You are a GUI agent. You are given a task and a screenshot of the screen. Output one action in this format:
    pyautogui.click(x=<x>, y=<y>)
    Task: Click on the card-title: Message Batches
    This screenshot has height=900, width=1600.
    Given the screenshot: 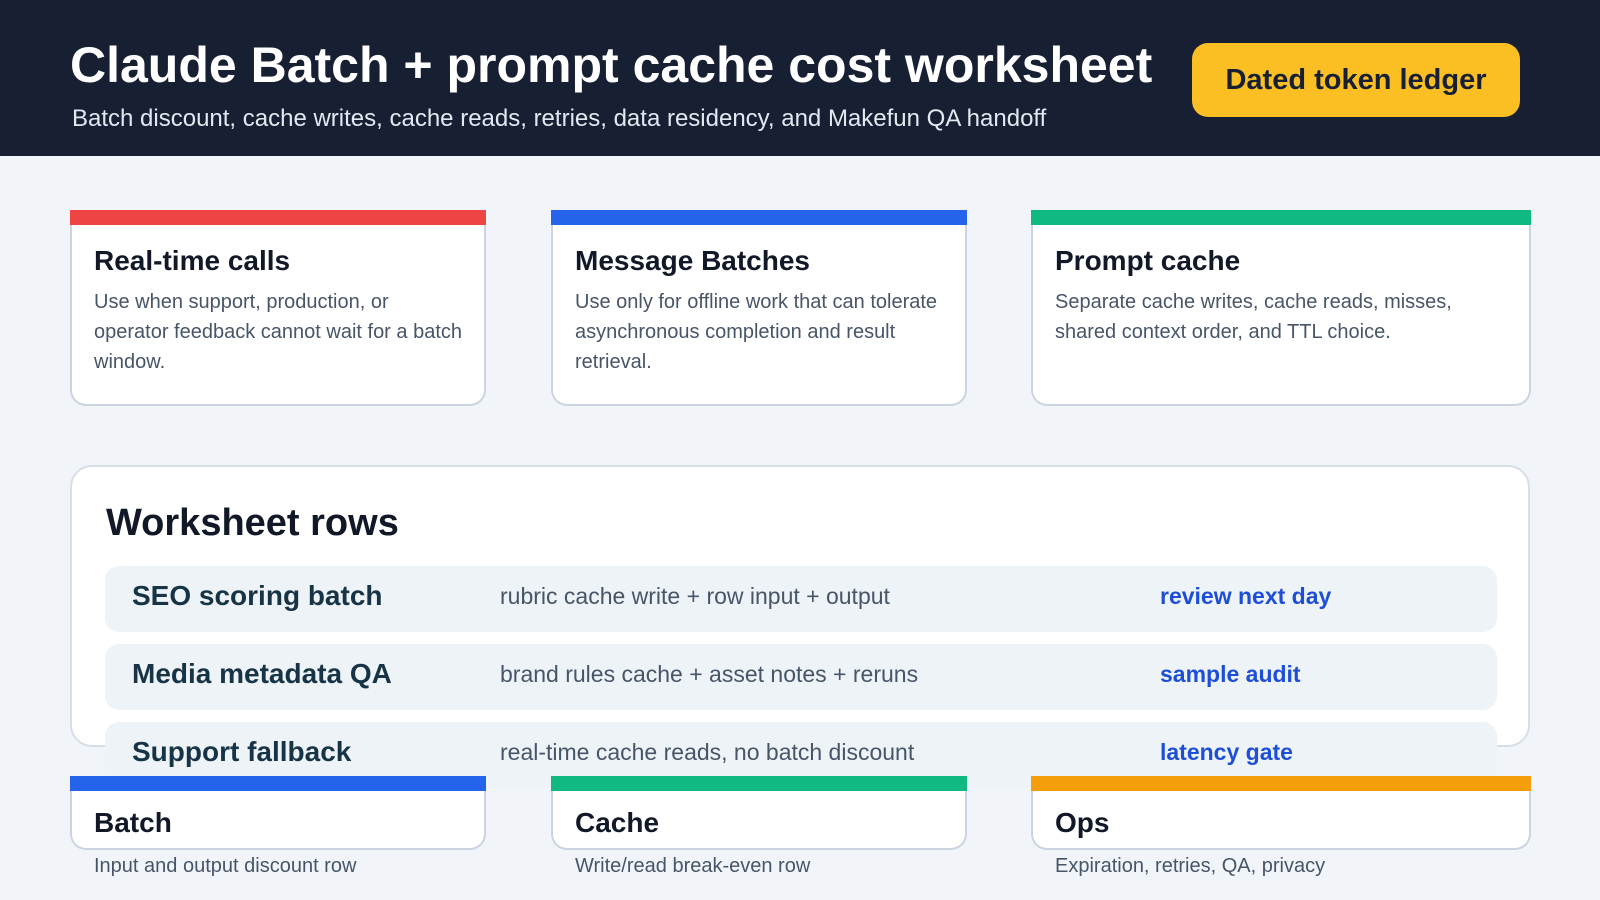 What is the action you would take?
    pyautogui.click(x=693, y=260)
    